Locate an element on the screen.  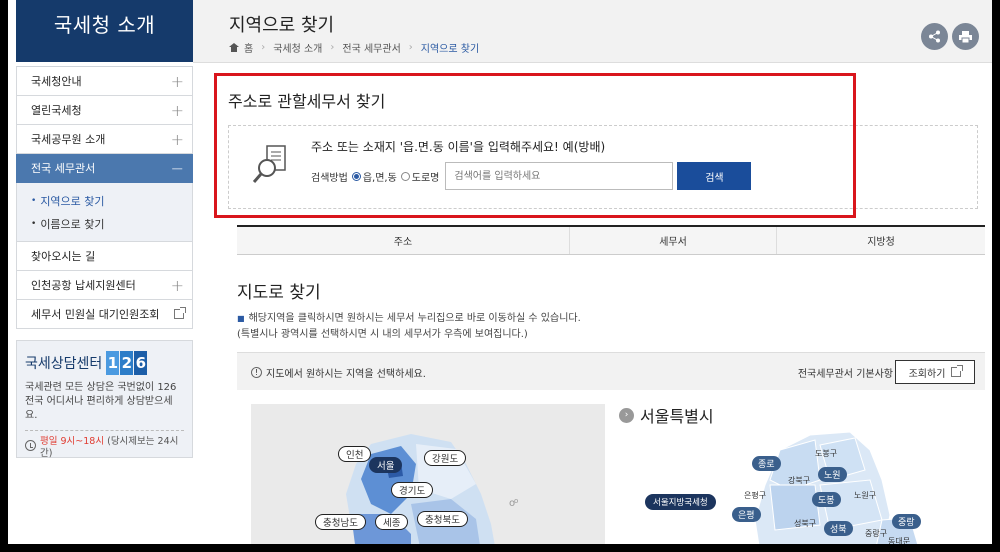
district-name: 도봉구 is located at coordinates (826, 453).